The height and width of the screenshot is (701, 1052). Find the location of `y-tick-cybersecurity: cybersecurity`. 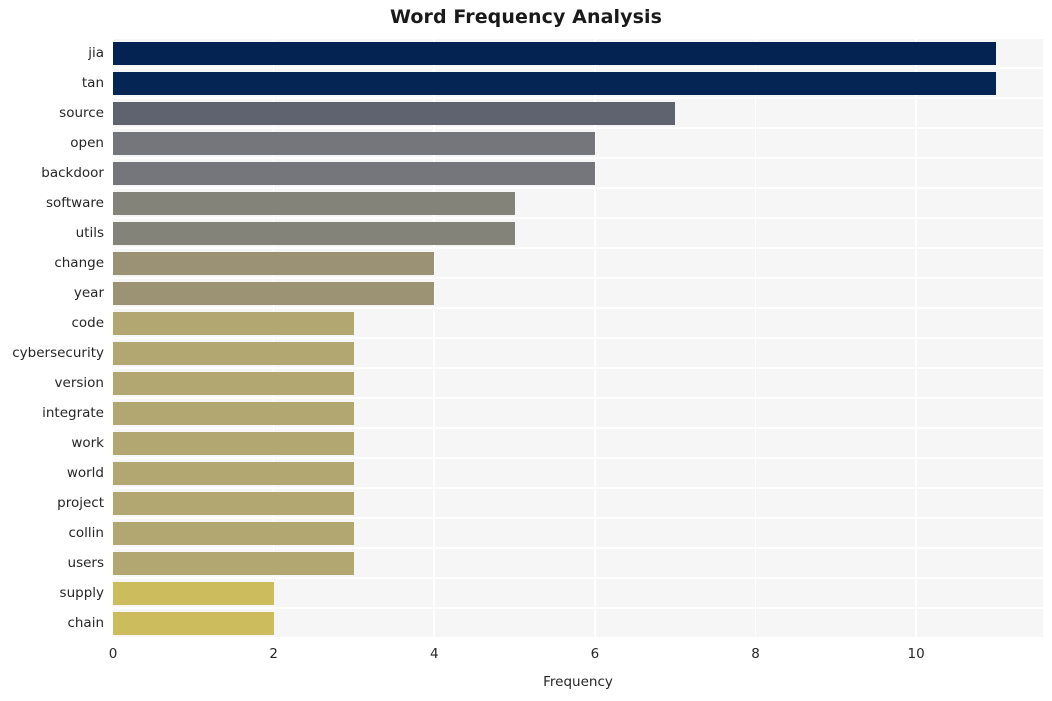

y-tick-cybersecurity: cybersecurity is located at coordinates (58, 353).